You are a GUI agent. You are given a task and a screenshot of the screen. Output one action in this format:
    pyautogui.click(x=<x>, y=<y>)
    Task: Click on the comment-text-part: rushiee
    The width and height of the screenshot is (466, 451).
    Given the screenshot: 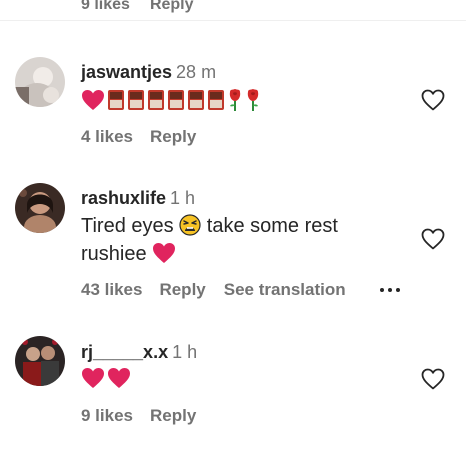 What is the action you would take?
    pyautogui.click(x=114, y=254)
    